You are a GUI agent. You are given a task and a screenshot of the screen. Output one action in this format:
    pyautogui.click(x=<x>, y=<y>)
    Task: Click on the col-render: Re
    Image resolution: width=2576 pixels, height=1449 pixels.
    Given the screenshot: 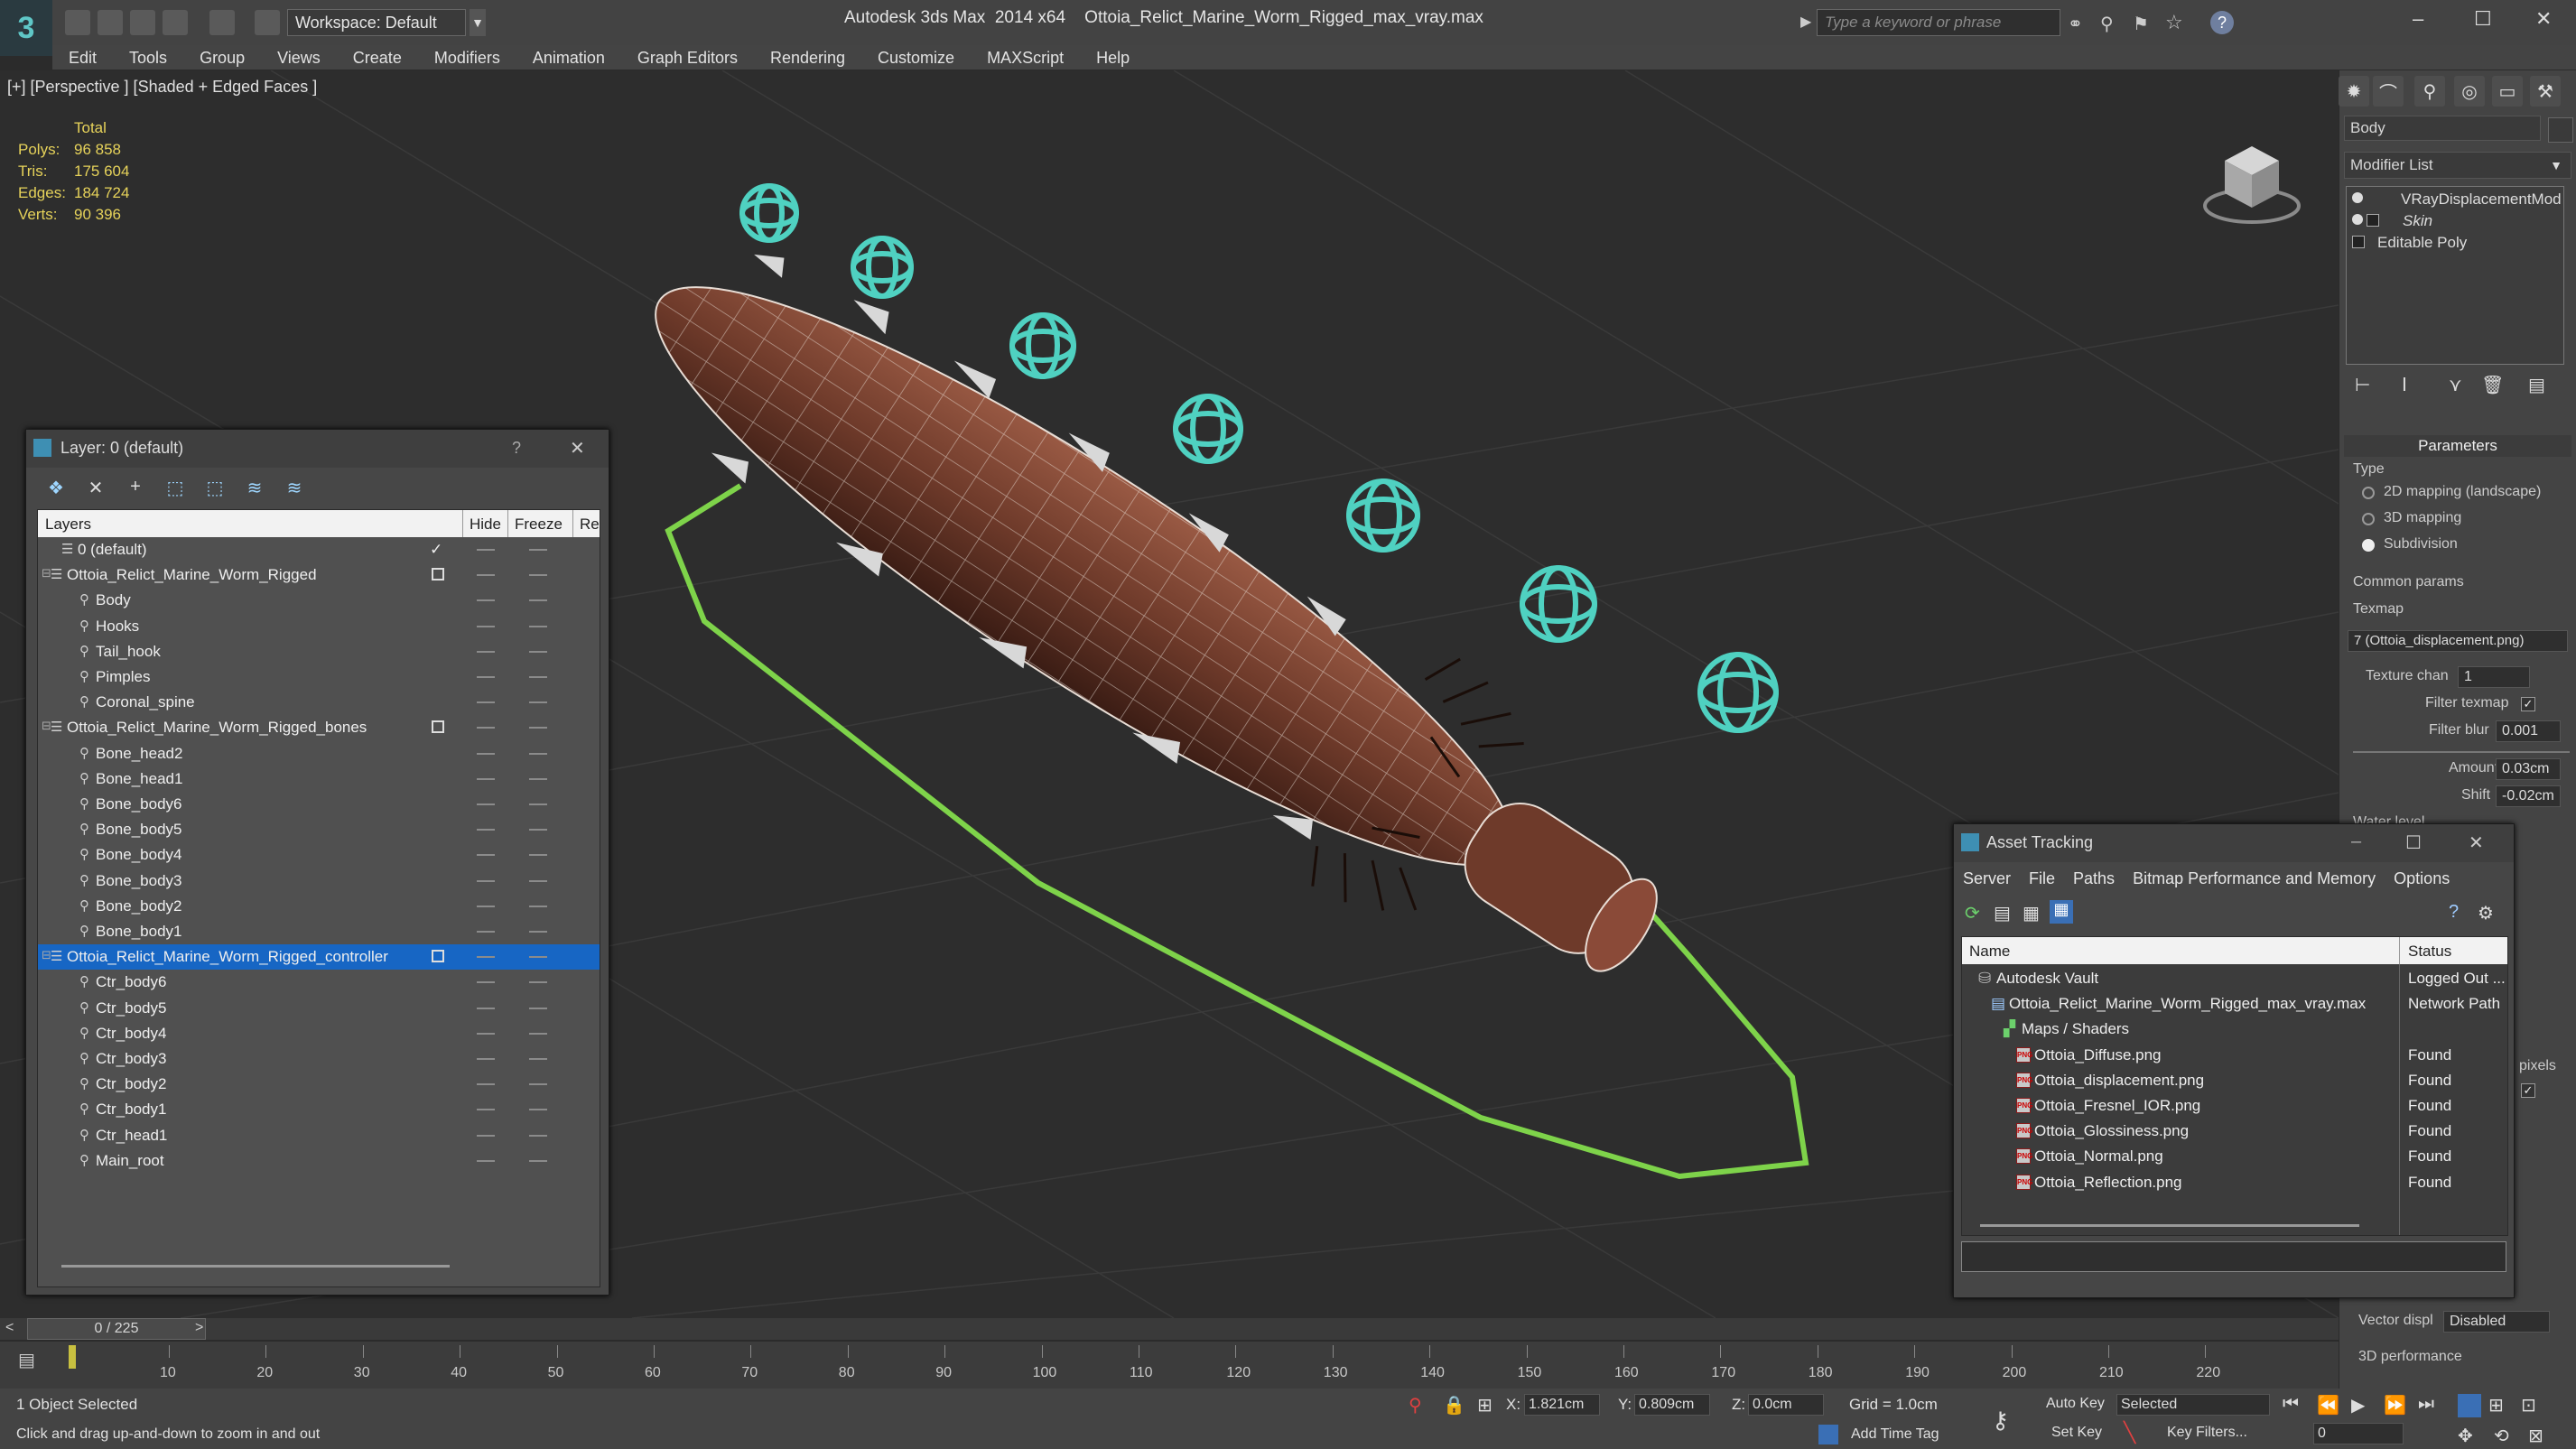 What is the action you would take?
    pyautogui.click(x=590, y=525)
    